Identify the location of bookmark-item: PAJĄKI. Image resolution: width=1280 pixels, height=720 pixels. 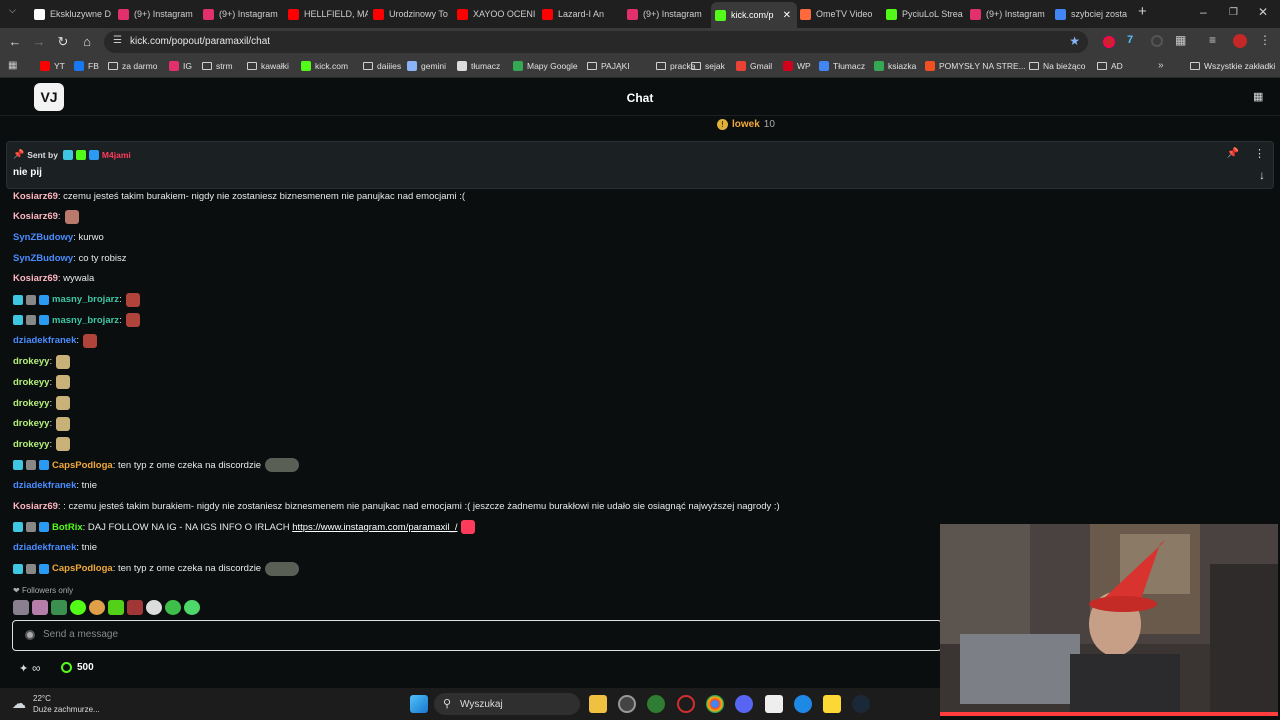
(608, 66).